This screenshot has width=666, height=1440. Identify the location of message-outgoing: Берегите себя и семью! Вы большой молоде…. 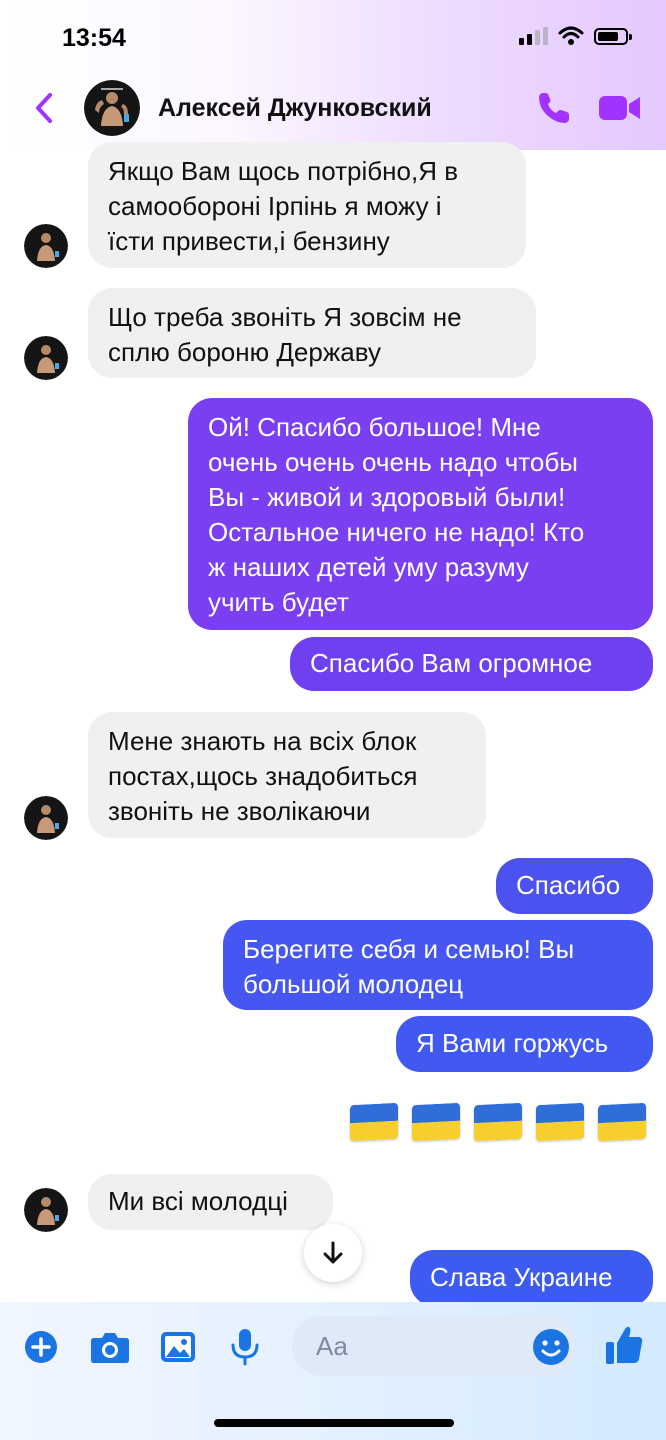
(438, 965).